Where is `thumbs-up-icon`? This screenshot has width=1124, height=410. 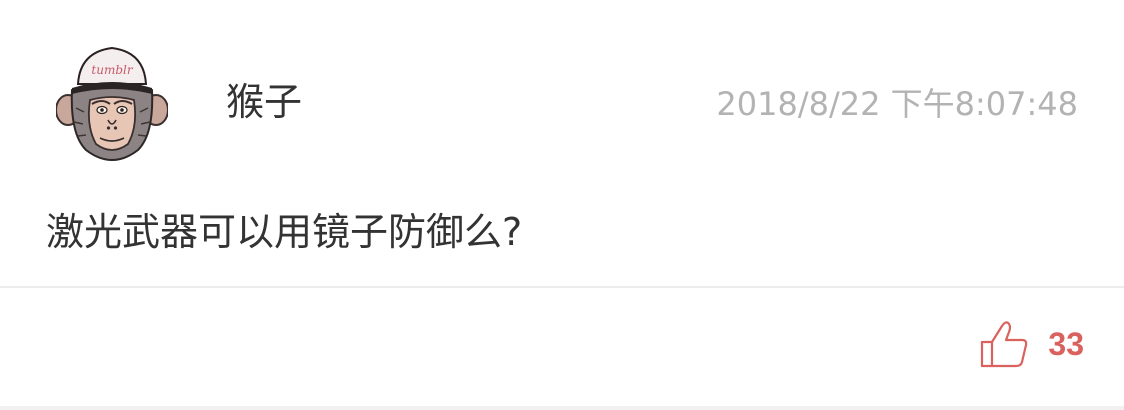 thumbs-up-icon is located at coordinates (1004, 344).